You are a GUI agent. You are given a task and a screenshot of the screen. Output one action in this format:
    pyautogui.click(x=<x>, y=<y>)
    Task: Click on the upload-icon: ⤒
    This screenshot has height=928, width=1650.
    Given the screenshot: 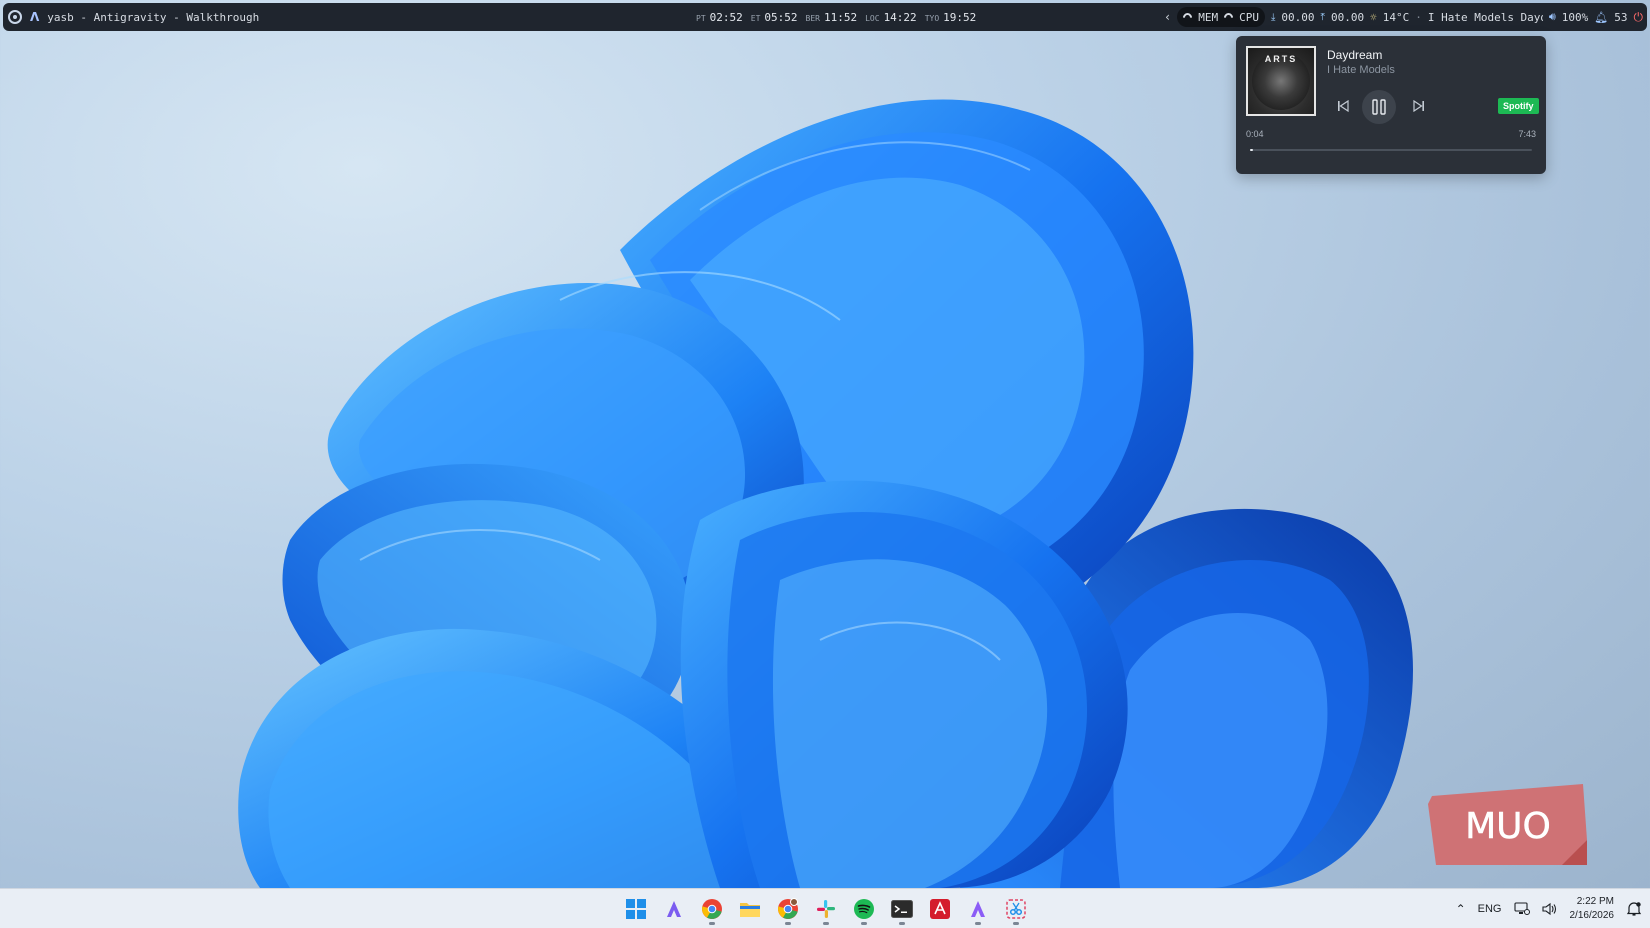 What is the action you would take?
    pyautogui.click(x=1322, y=17)
    